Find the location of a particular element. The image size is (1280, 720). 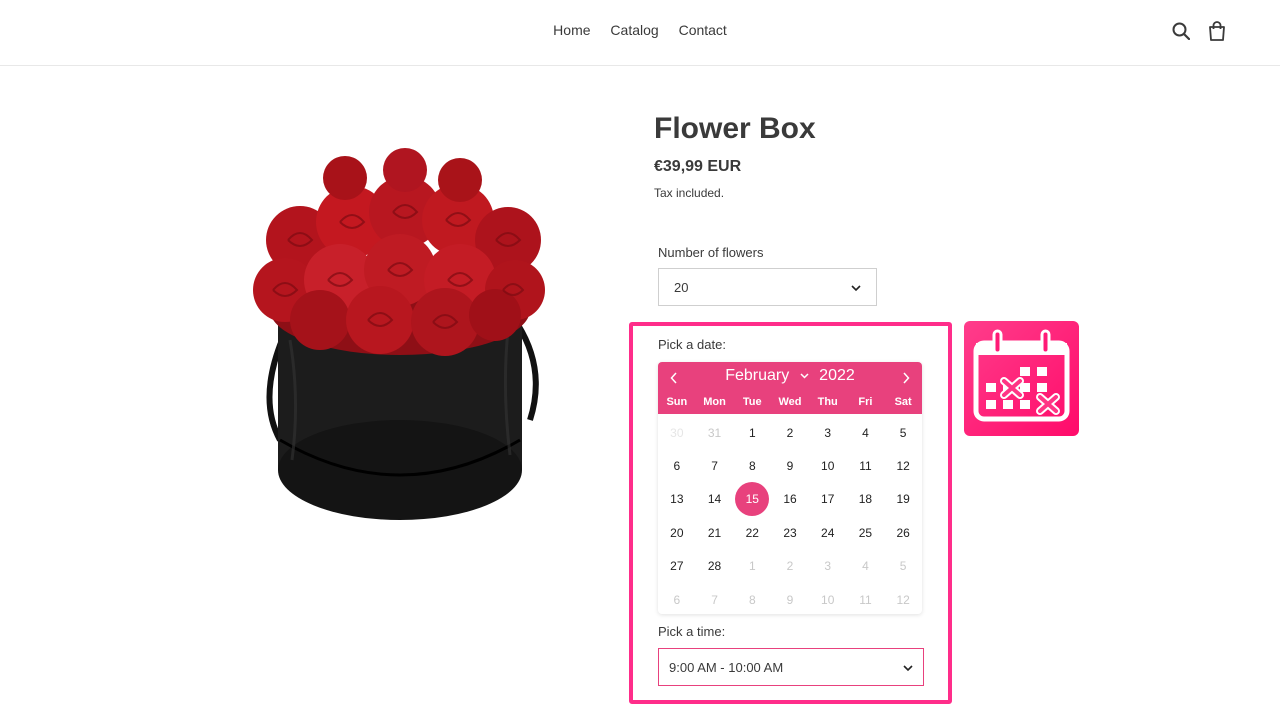

weekday-label: Mon is located at coordinates (714, 402).